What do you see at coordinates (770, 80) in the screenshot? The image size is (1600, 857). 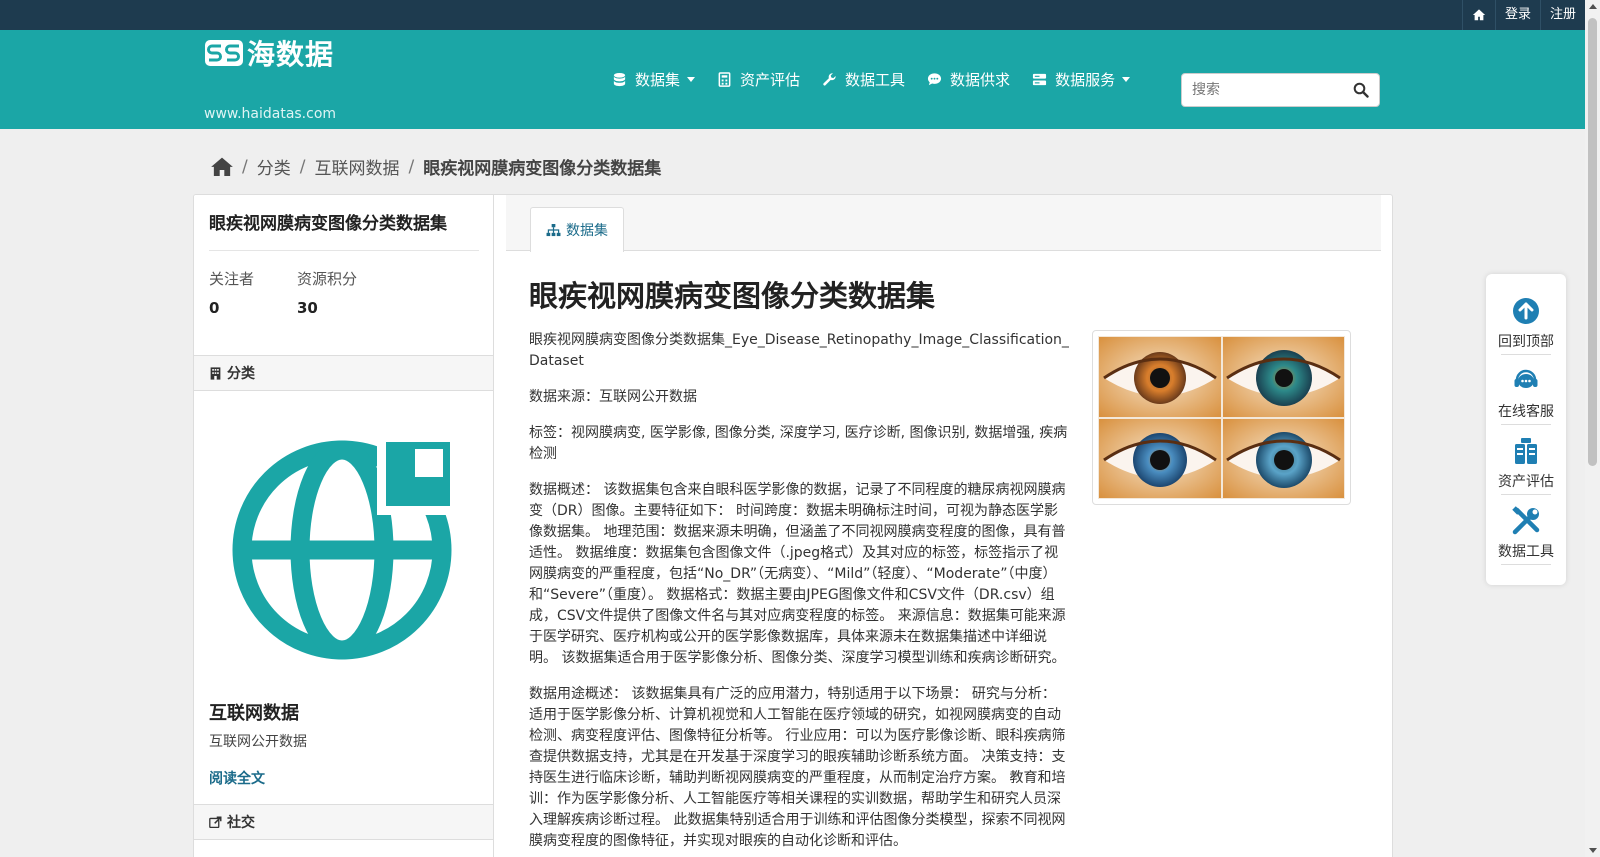 I see `nav-asset-label: 资产评估` at bounding box center [770, 80].